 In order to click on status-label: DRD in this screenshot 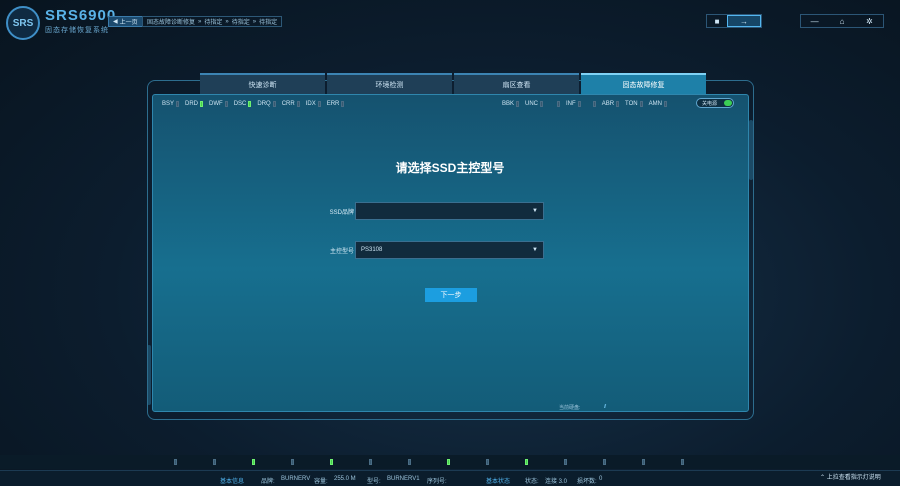, I will do `click(192, 104)`.